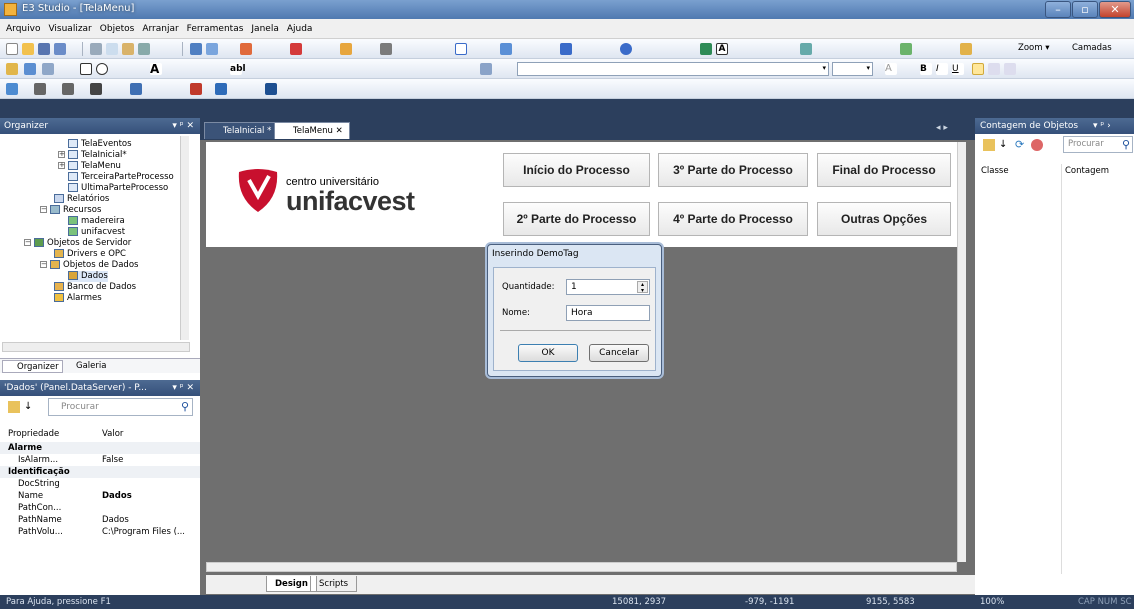 This screenshot has height=609, width=1134. What do you see at coordinates (1019, 144) in the screenshot?
I see `refresh-icon: ⟳` at bounding box center [1019, 144].